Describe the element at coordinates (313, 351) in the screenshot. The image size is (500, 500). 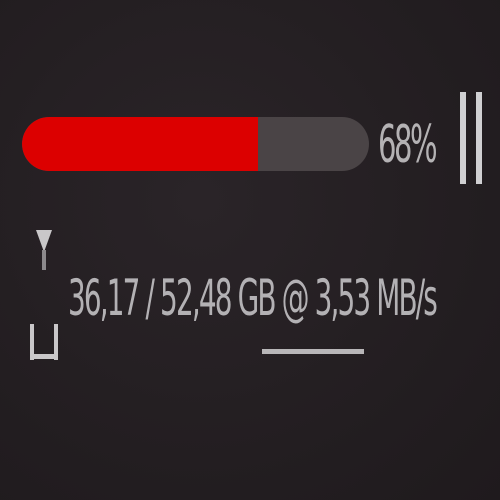
I see `speed-underline` at that location.